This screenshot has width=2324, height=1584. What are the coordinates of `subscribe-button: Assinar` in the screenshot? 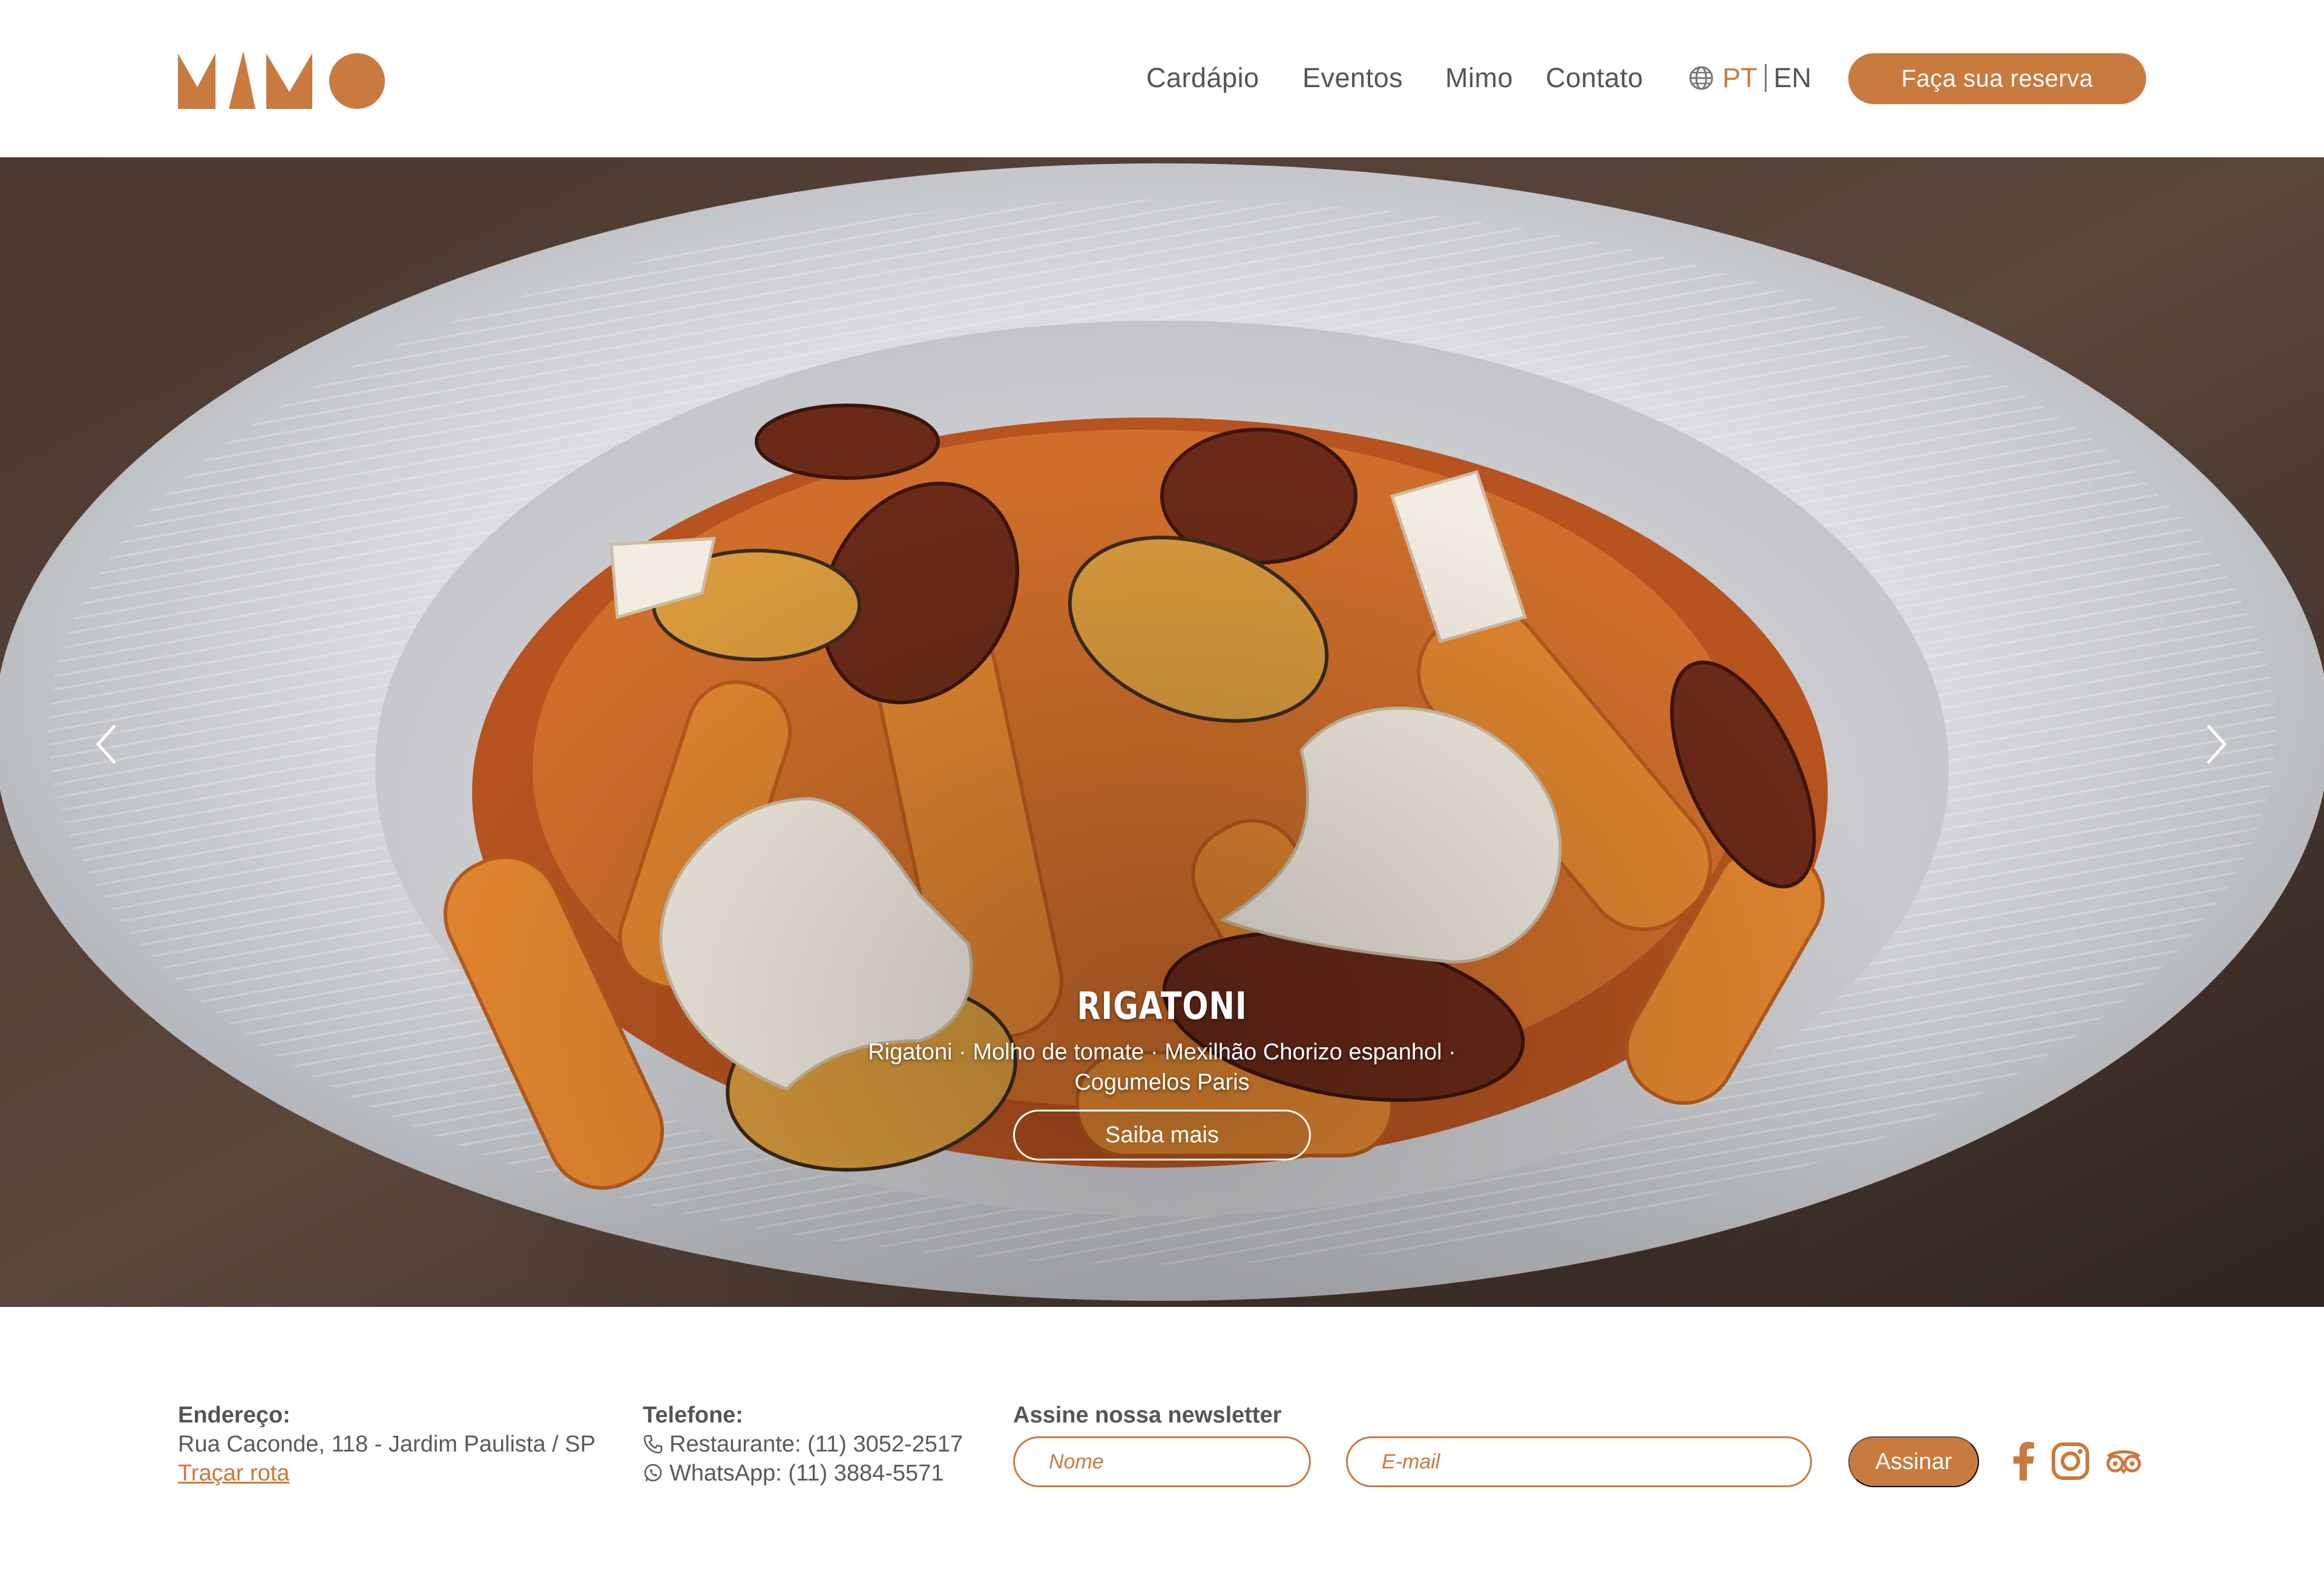 It's located at (1913, 1461).